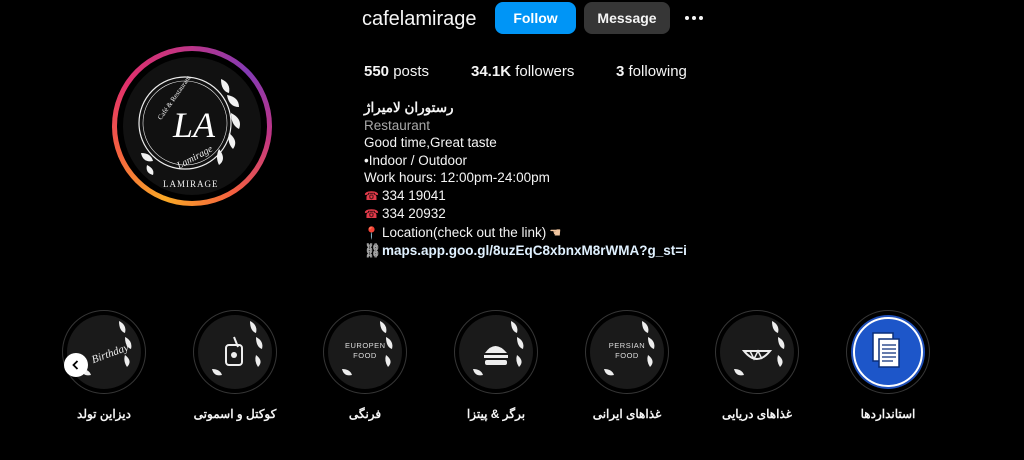  Describe the element at coordinates (574, 233) in the screenshot. I see `bio-location-line: 📍 Location(check out the link) ☚` at that location.